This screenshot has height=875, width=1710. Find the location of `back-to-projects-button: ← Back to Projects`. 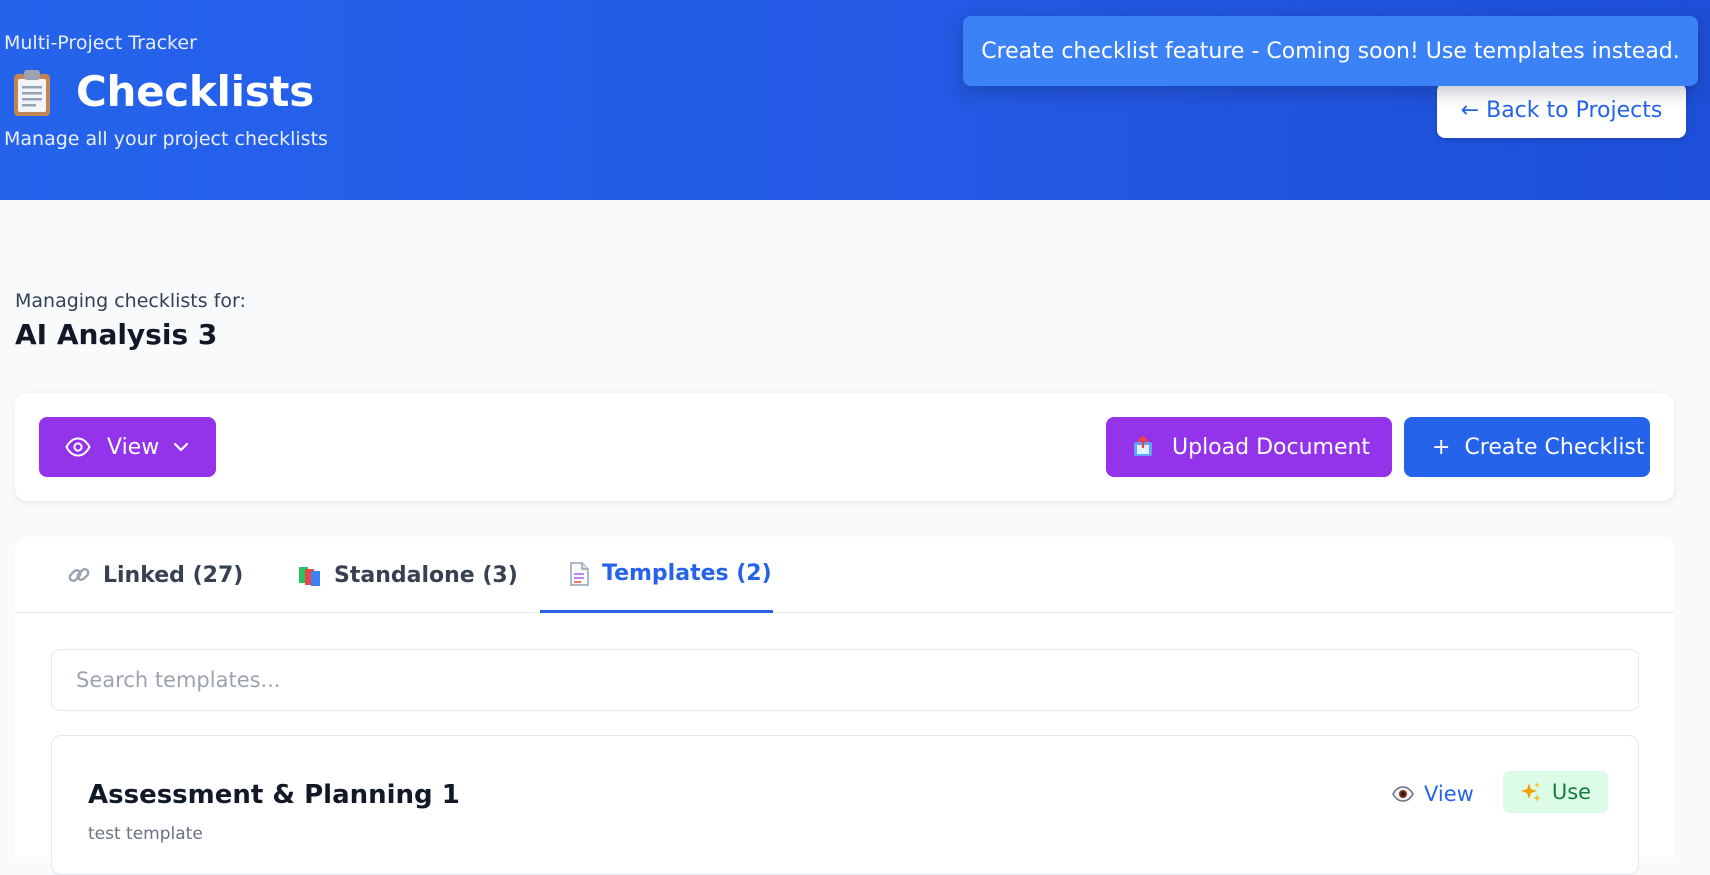

back-to-projects-button: ← Back to Projects is located at coordinates (1561, 110).